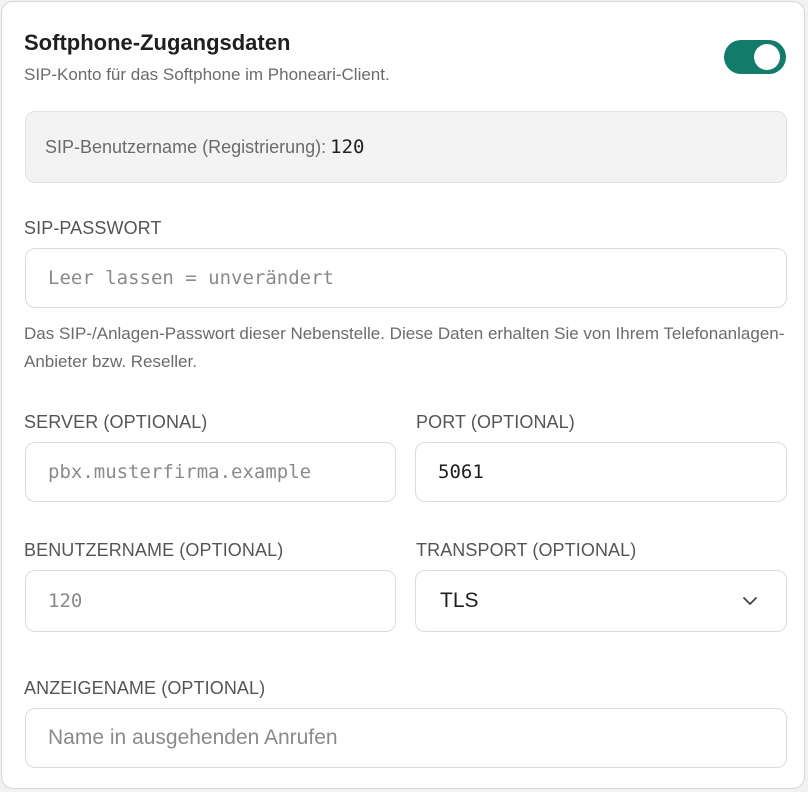 The image size is (808, 792). Describe the element at coordinates (601, 601) in the screenshot. I see `transport-select: TLS` at that location.